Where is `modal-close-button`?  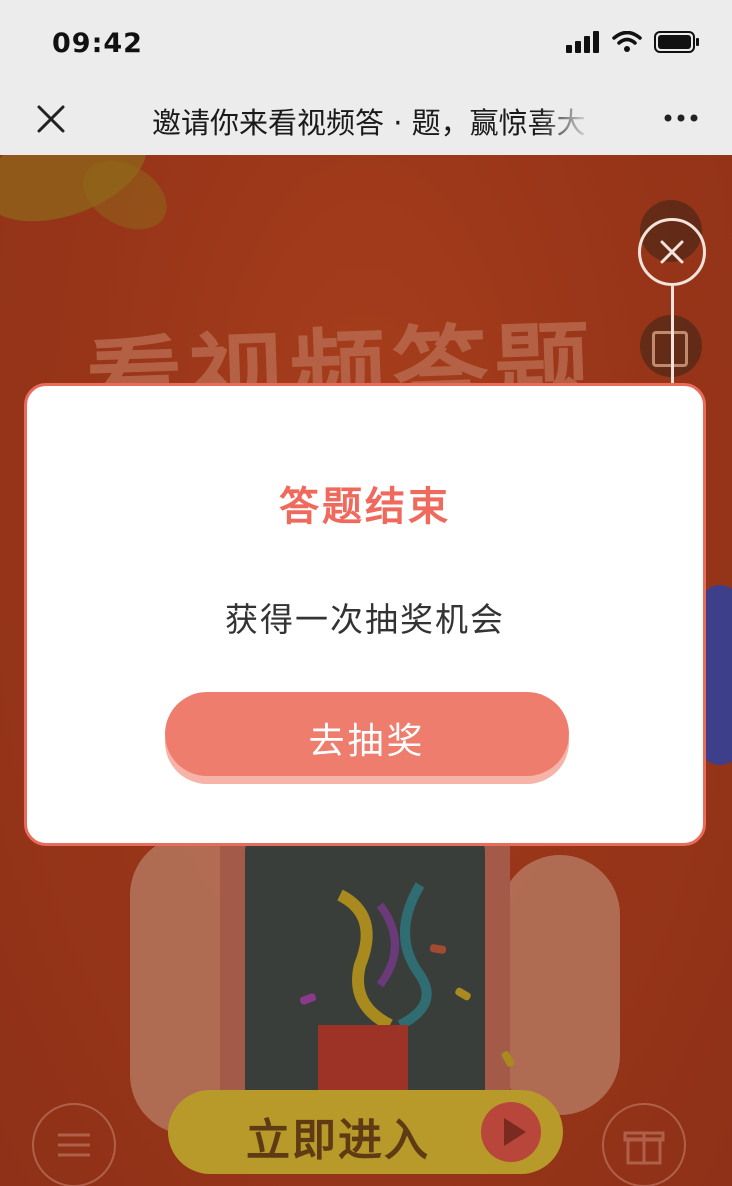 modal-close-button is located at coordinates (672, 252).